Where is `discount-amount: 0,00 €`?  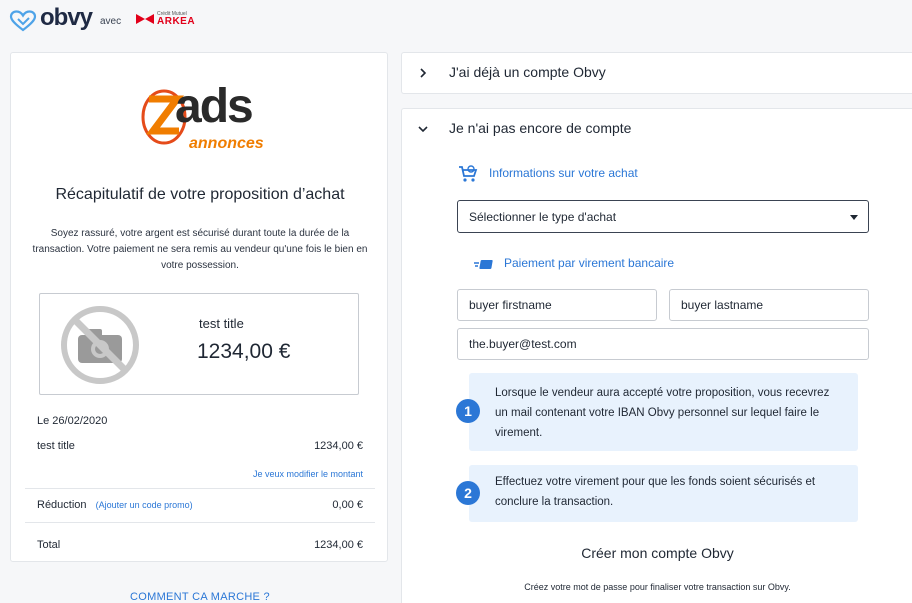
discount-amount: 0,00 € is located at coordinates (347, 505).